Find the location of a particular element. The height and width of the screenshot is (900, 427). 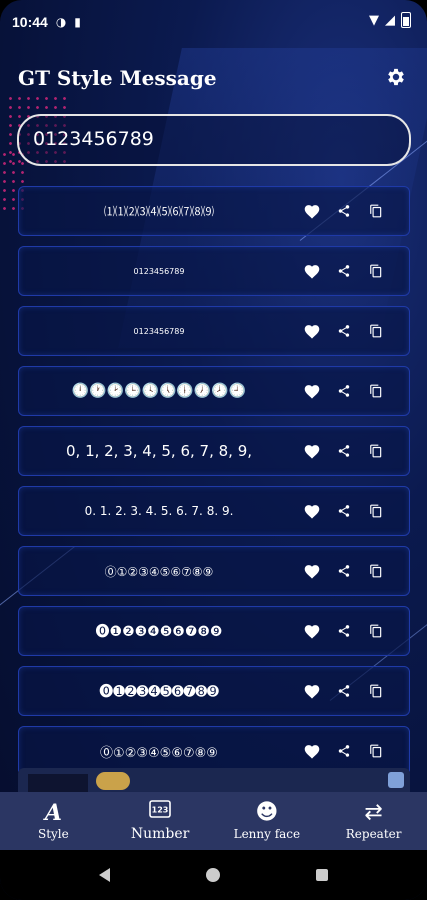

svg-text: 123 is located at coordinates (160, 810).